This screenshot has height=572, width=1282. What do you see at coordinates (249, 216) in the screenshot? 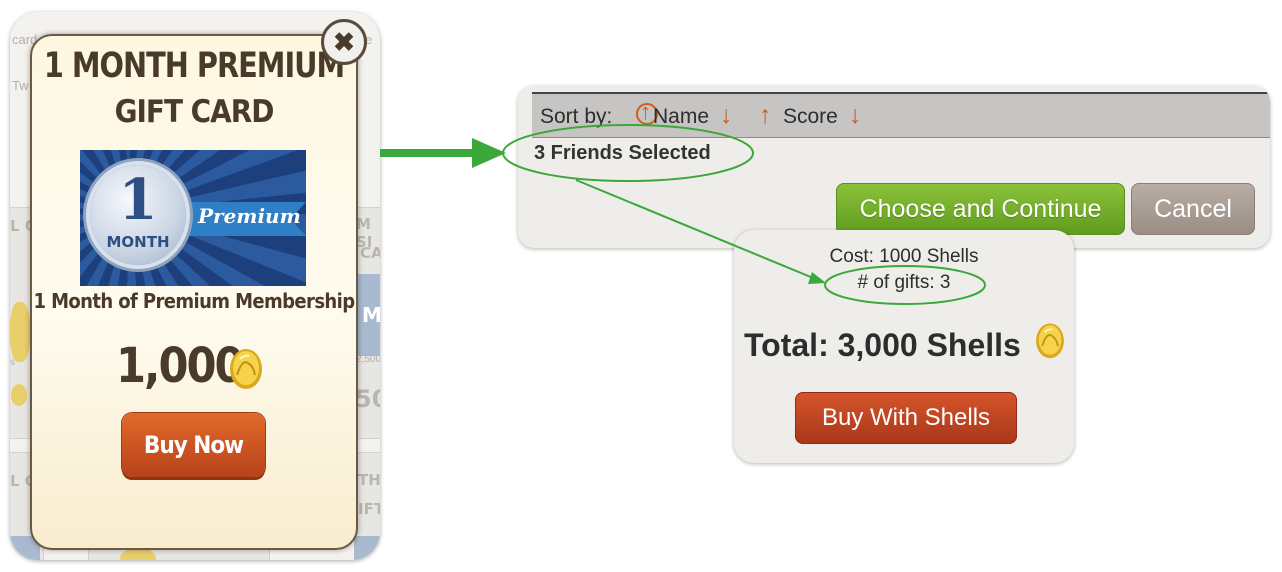
I see `ribbon-label: Premium` at bounding box center [249, 216].